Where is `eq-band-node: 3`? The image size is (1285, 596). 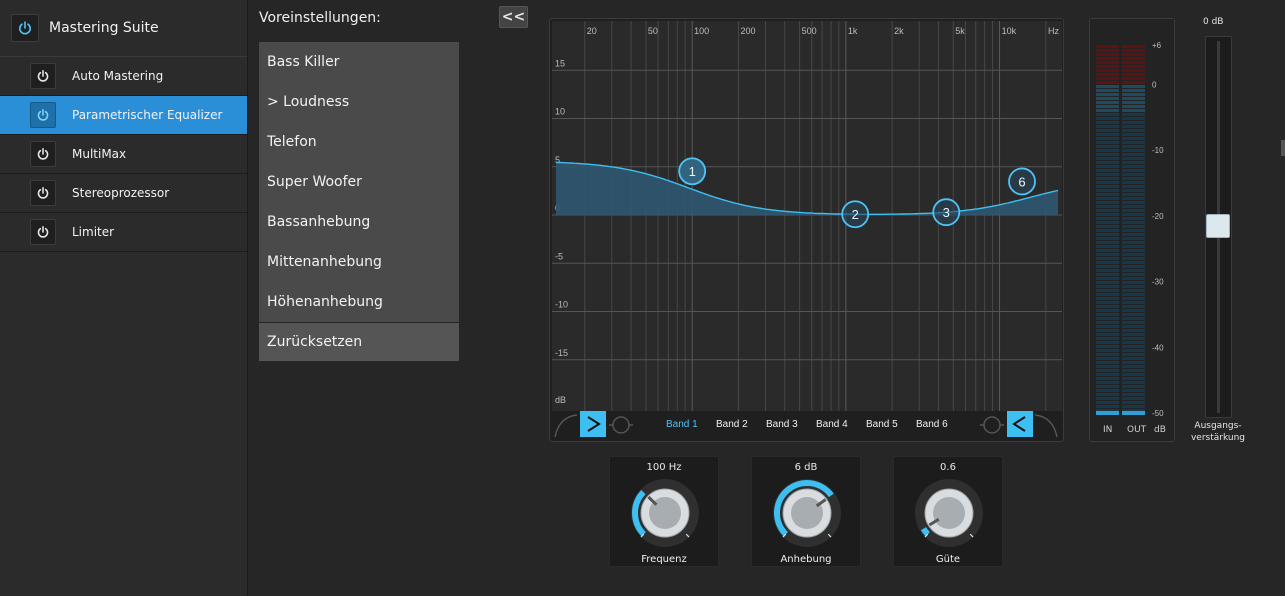
eq-band-node: 3 is located at coordinates (946, 212).